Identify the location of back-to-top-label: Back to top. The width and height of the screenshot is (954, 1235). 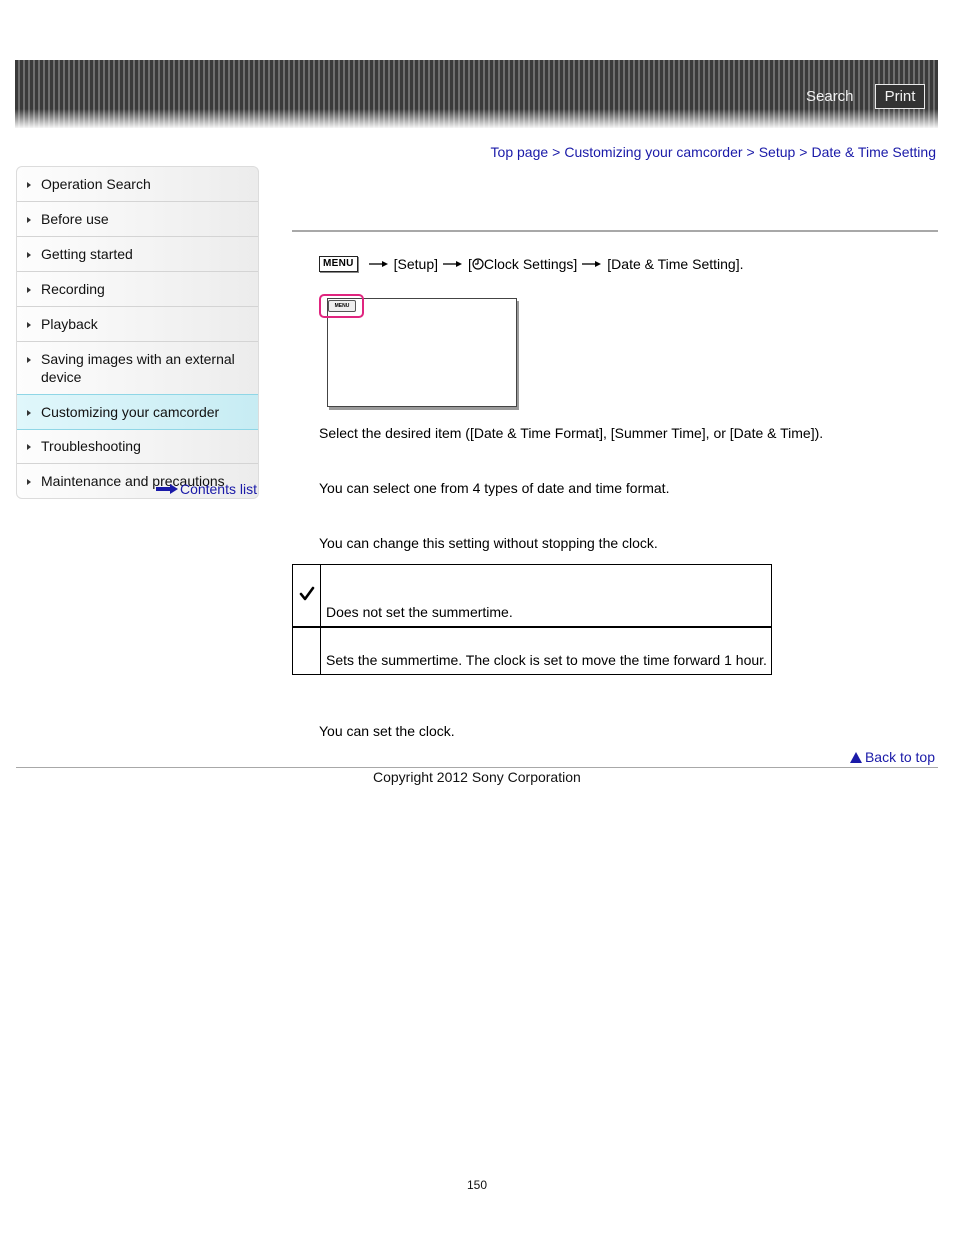
(899, 757).